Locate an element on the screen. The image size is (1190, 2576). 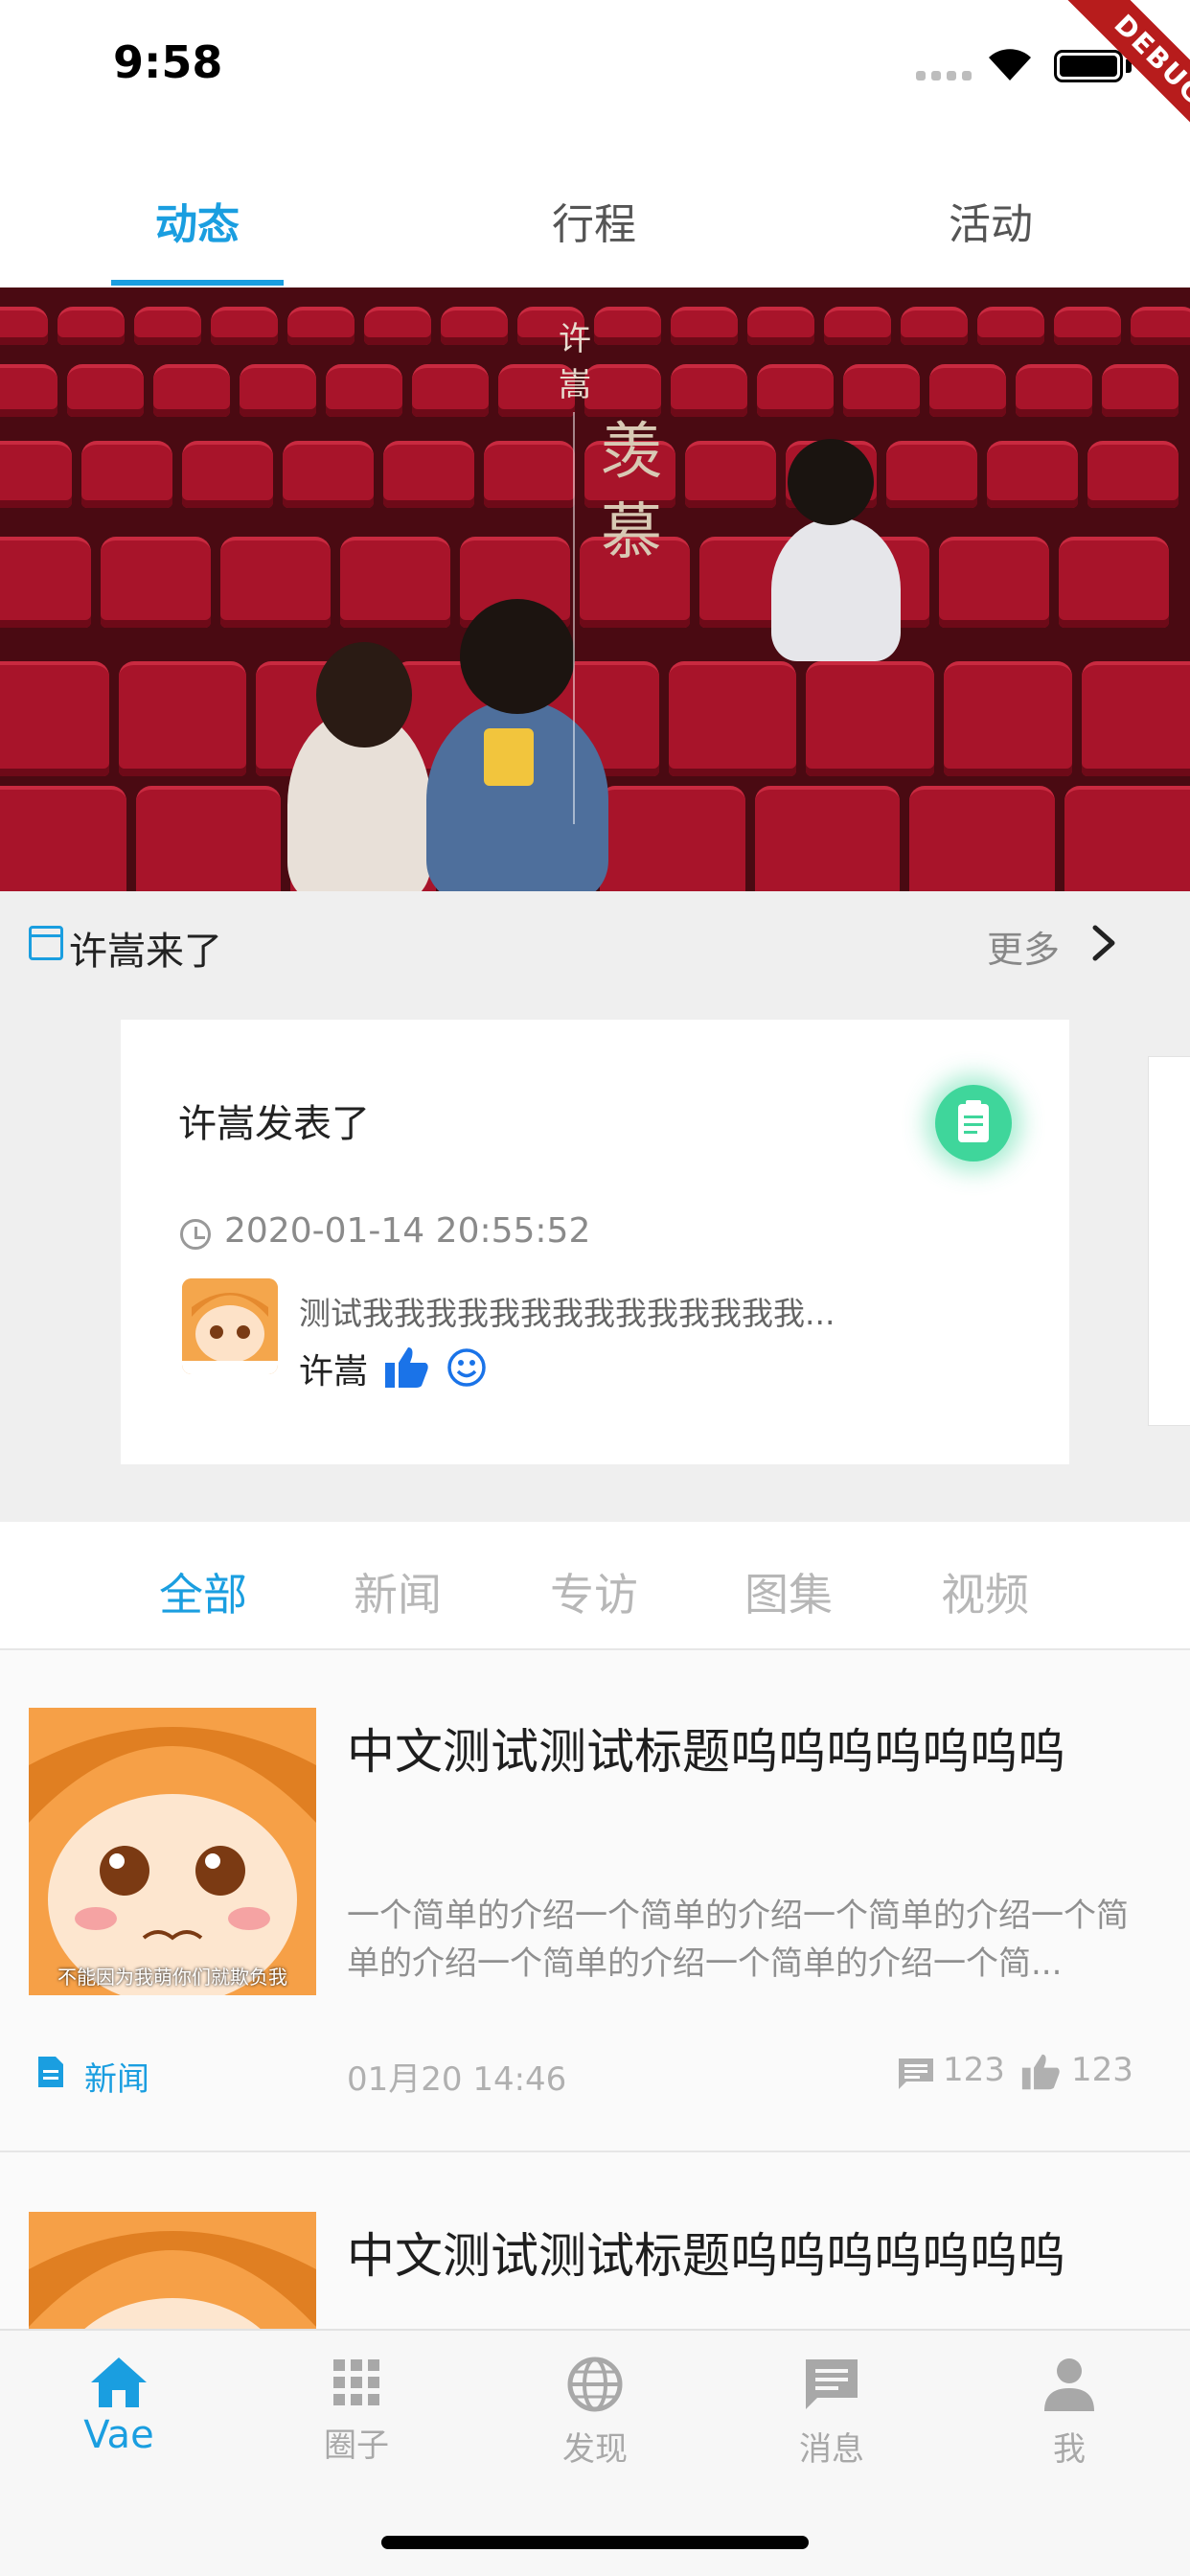
nav-item-messages: 消息 is located at coordinates (832, 2413).